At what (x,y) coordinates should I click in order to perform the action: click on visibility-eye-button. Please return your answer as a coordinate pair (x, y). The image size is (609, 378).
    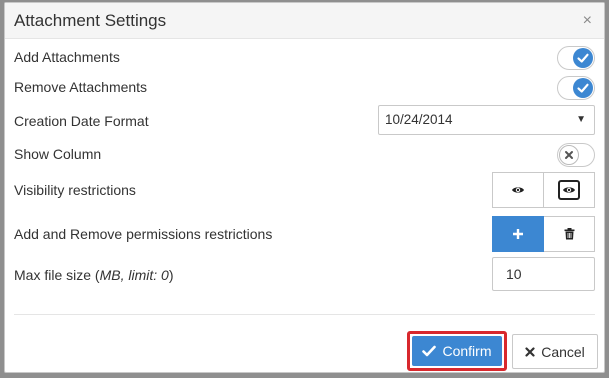
    Looking at the image, I should click on (518, 190).